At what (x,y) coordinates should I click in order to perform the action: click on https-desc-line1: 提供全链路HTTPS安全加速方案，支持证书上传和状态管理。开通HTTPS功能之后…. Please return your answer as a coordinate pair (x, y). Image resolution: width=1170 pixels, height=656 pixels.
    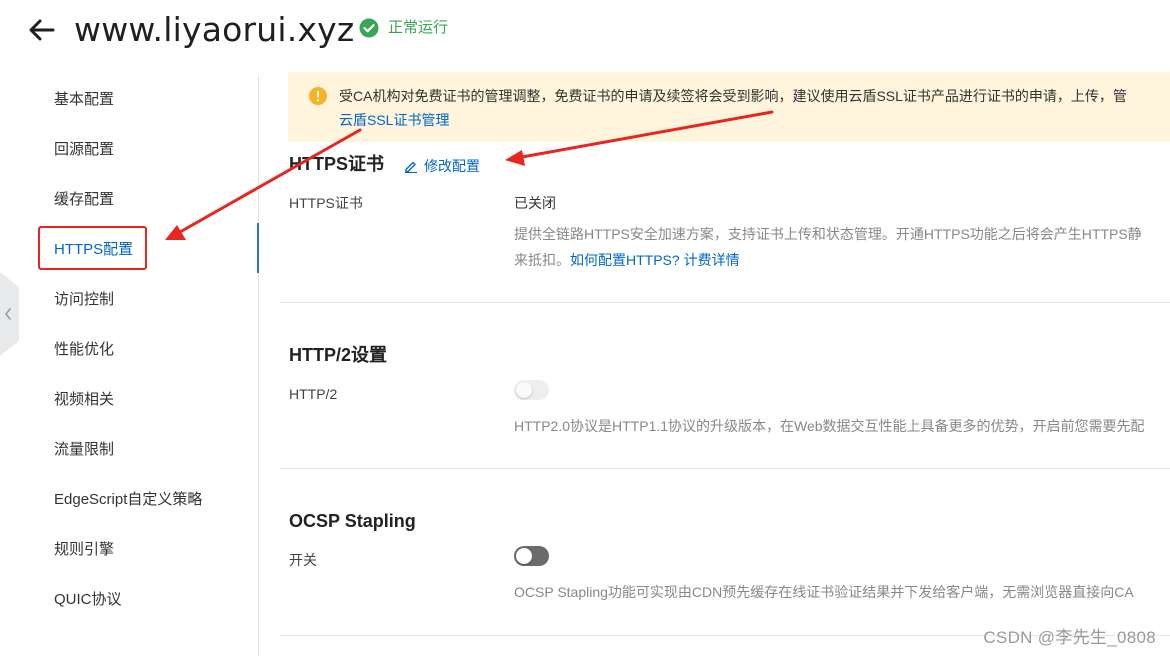
    Looking at the image, I should click on (828, 234).